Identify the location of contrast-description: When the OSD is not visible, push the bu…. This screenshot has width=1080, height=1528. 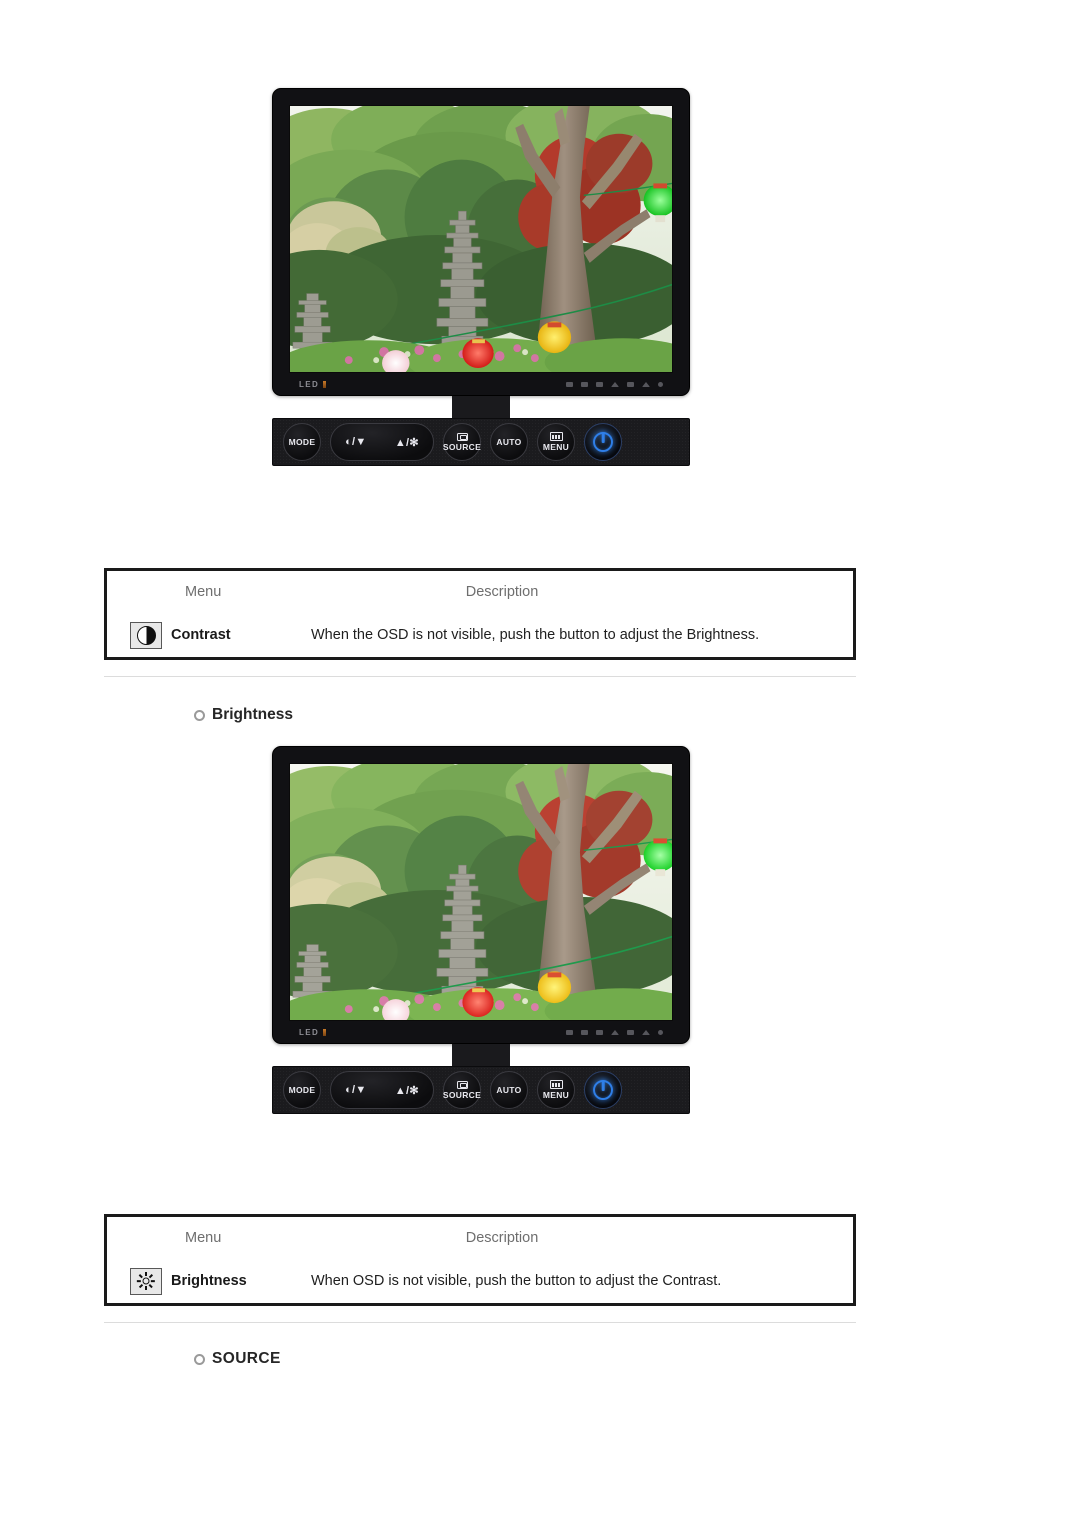
(535, 635).